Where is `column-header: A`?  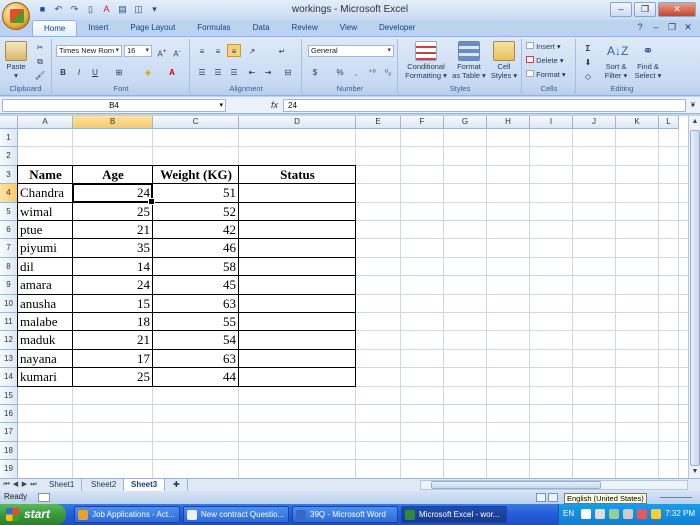 column-header: A is located at coordinates (45, 122).